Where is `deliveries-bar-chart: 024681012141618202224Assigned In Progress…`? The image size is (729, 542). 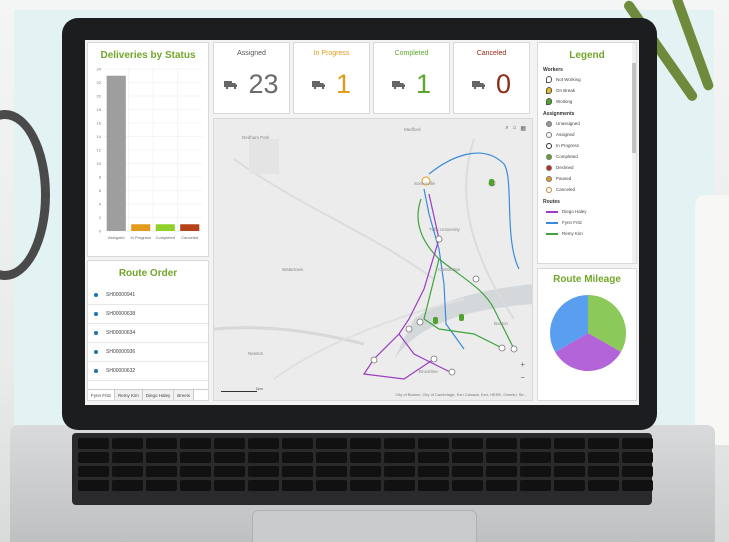 deliveries-bar-chart: 024681012141618202224Assigned In Progress… is located at coordinates (149, 153).